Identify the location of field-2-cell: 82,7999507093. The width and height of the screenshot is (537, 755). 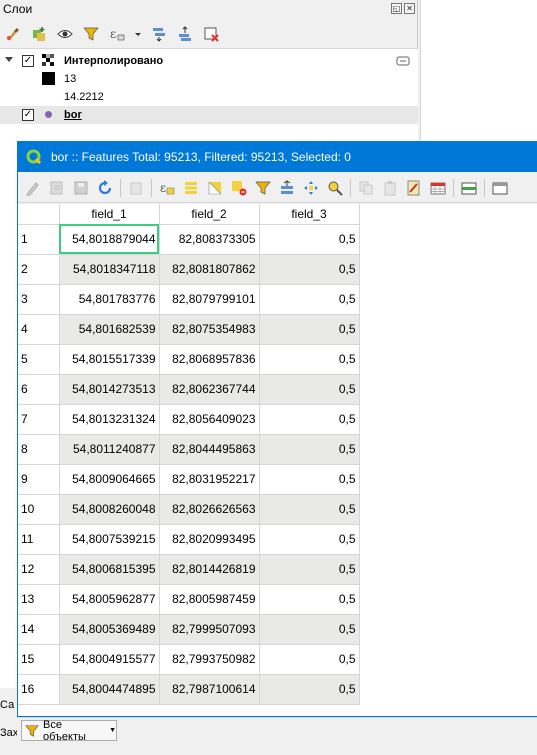
(209, 629).